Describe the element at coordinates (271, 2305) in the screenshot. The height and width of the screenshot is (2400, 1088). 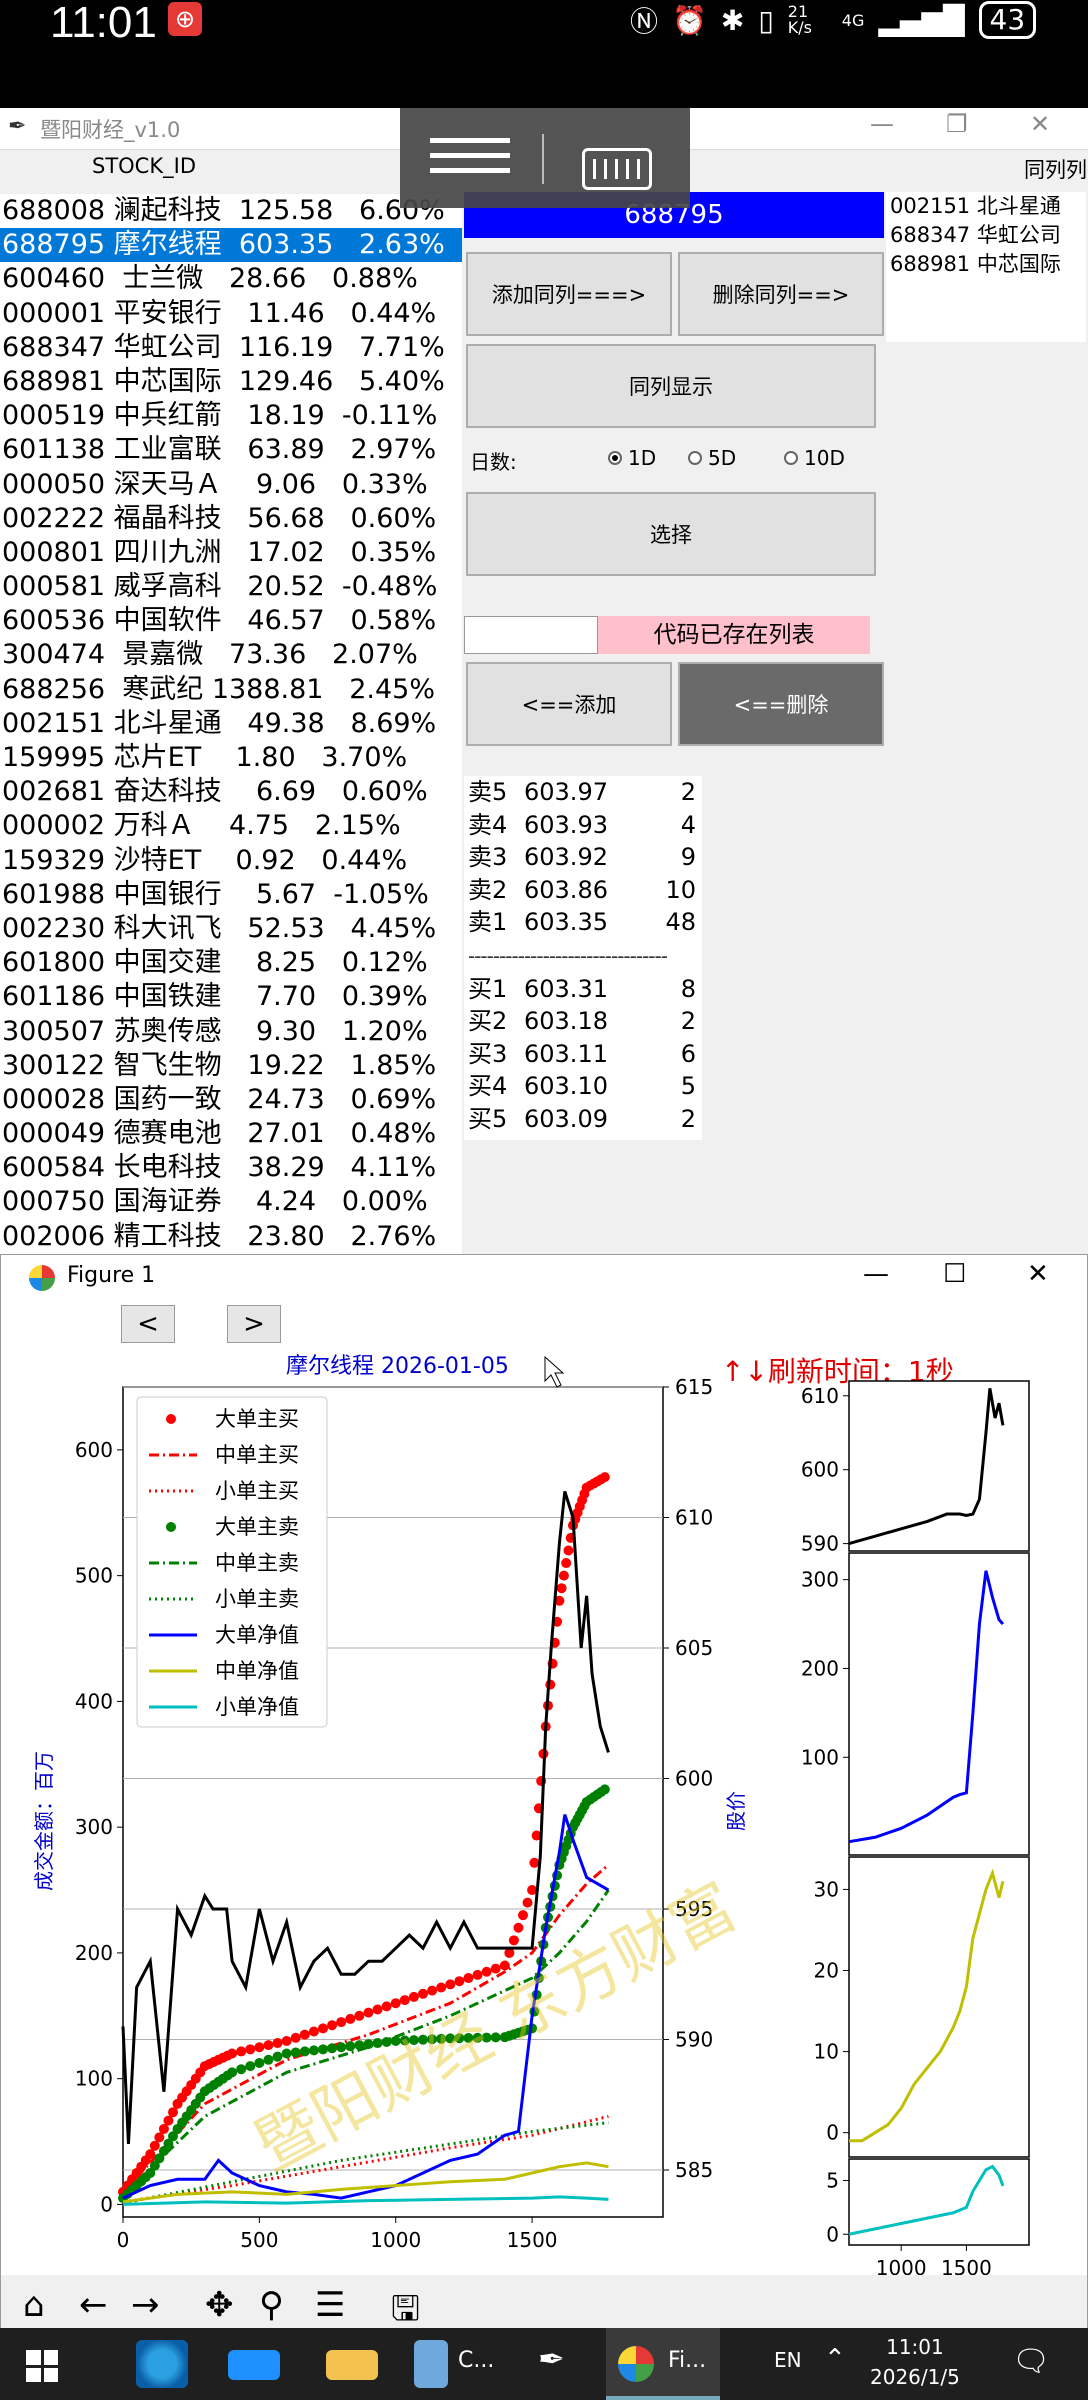
I see `zoom-icon: ⚲` at that location.